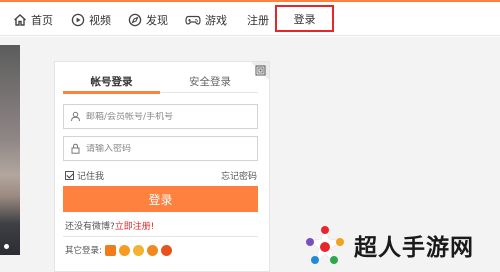 The image size is (500, 272). Describe the element at coordinates (78, 20) in the screenshot. I see `video-icon` at that location.